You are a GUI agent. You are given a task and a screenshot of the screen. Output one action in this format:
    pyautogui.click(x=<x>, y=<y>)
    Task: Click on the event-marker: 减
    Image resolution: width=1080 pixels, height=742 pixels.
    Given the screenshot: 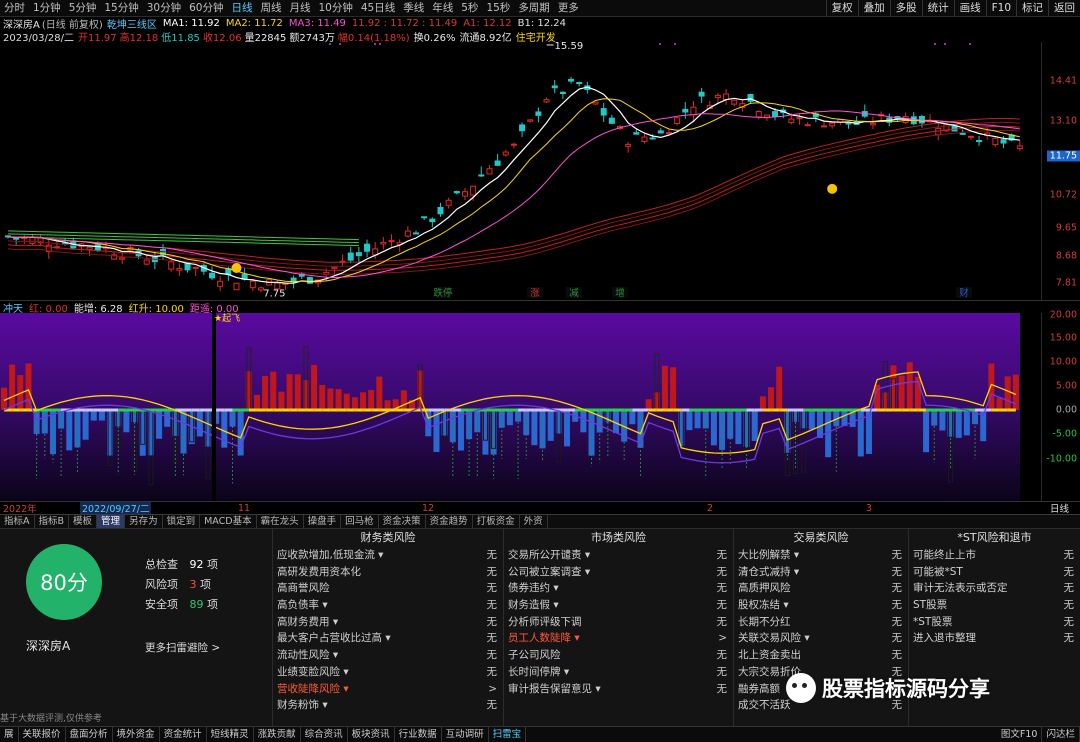 What is the action you would take?
    pyautogui.click(x=574, y=293)
    